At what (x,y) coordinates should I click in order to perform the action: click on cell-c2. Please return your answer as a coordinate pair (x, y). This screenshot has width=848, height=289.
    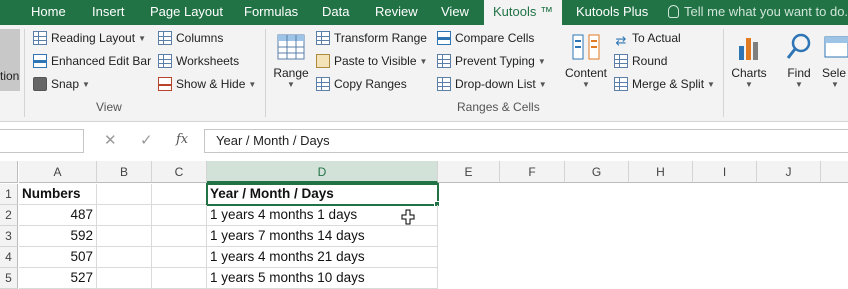
    Looking at the image, I should click on (179, 215).